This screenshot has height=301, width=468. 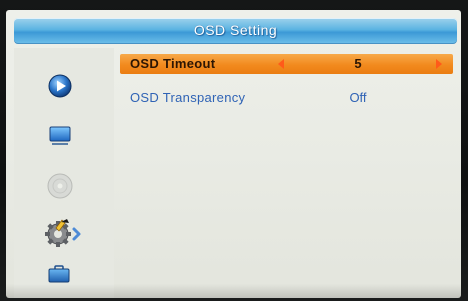 I want to click on title-bar: OSD Setting, so click(x=235, y=31).